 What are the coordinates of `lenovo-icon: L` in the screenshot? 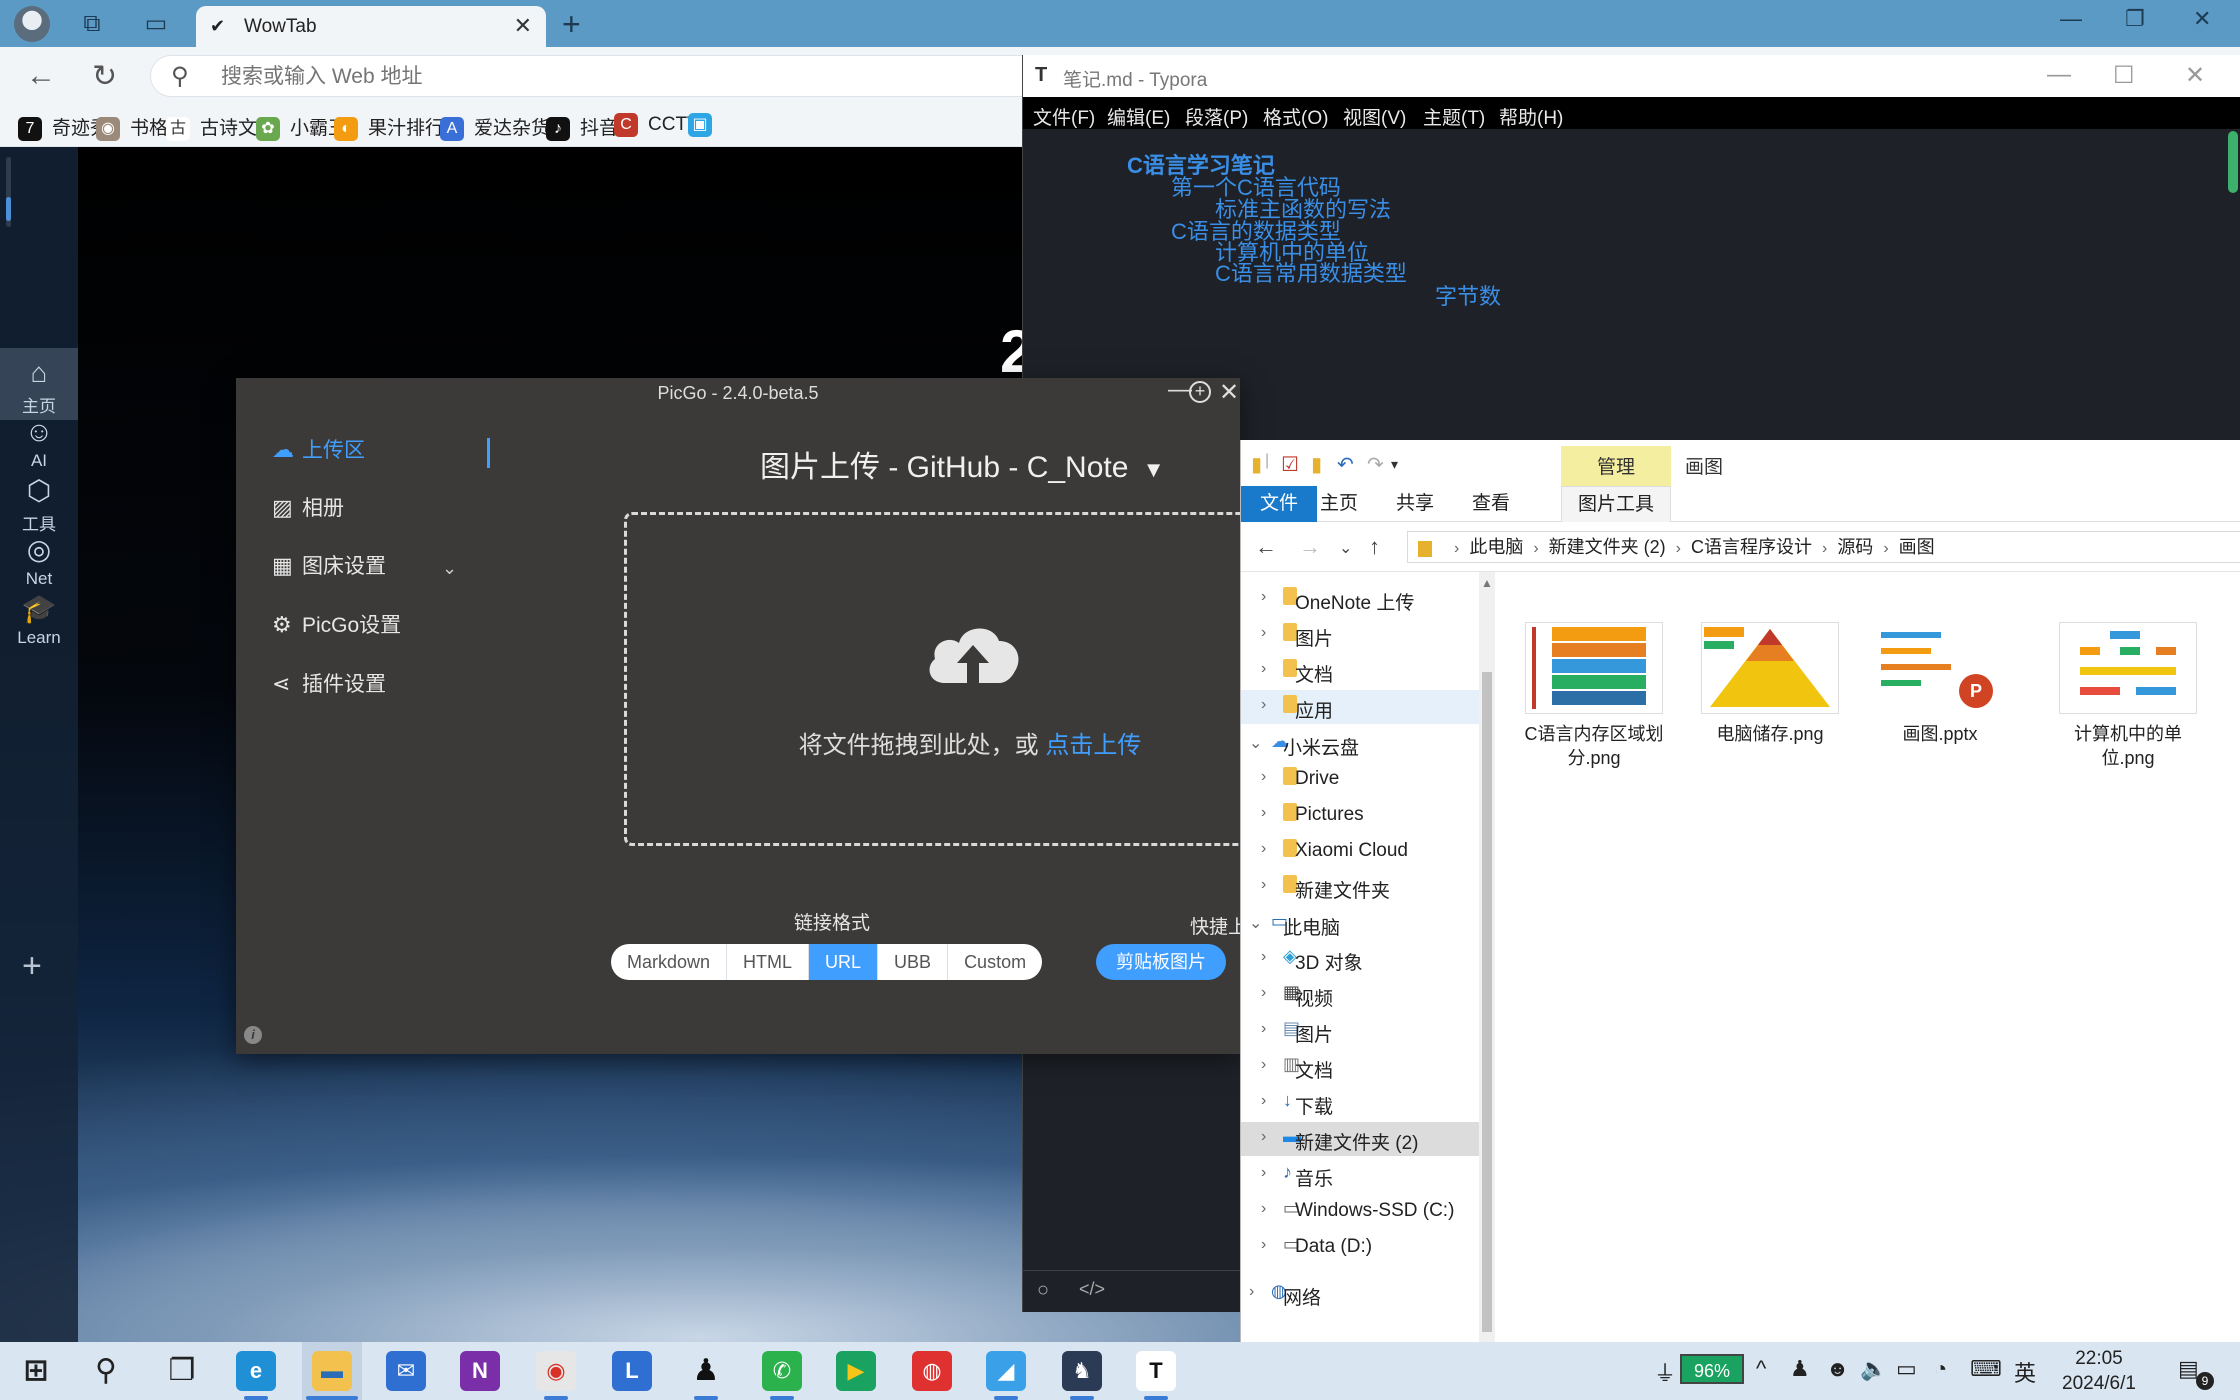 It's located at (632, 1371).